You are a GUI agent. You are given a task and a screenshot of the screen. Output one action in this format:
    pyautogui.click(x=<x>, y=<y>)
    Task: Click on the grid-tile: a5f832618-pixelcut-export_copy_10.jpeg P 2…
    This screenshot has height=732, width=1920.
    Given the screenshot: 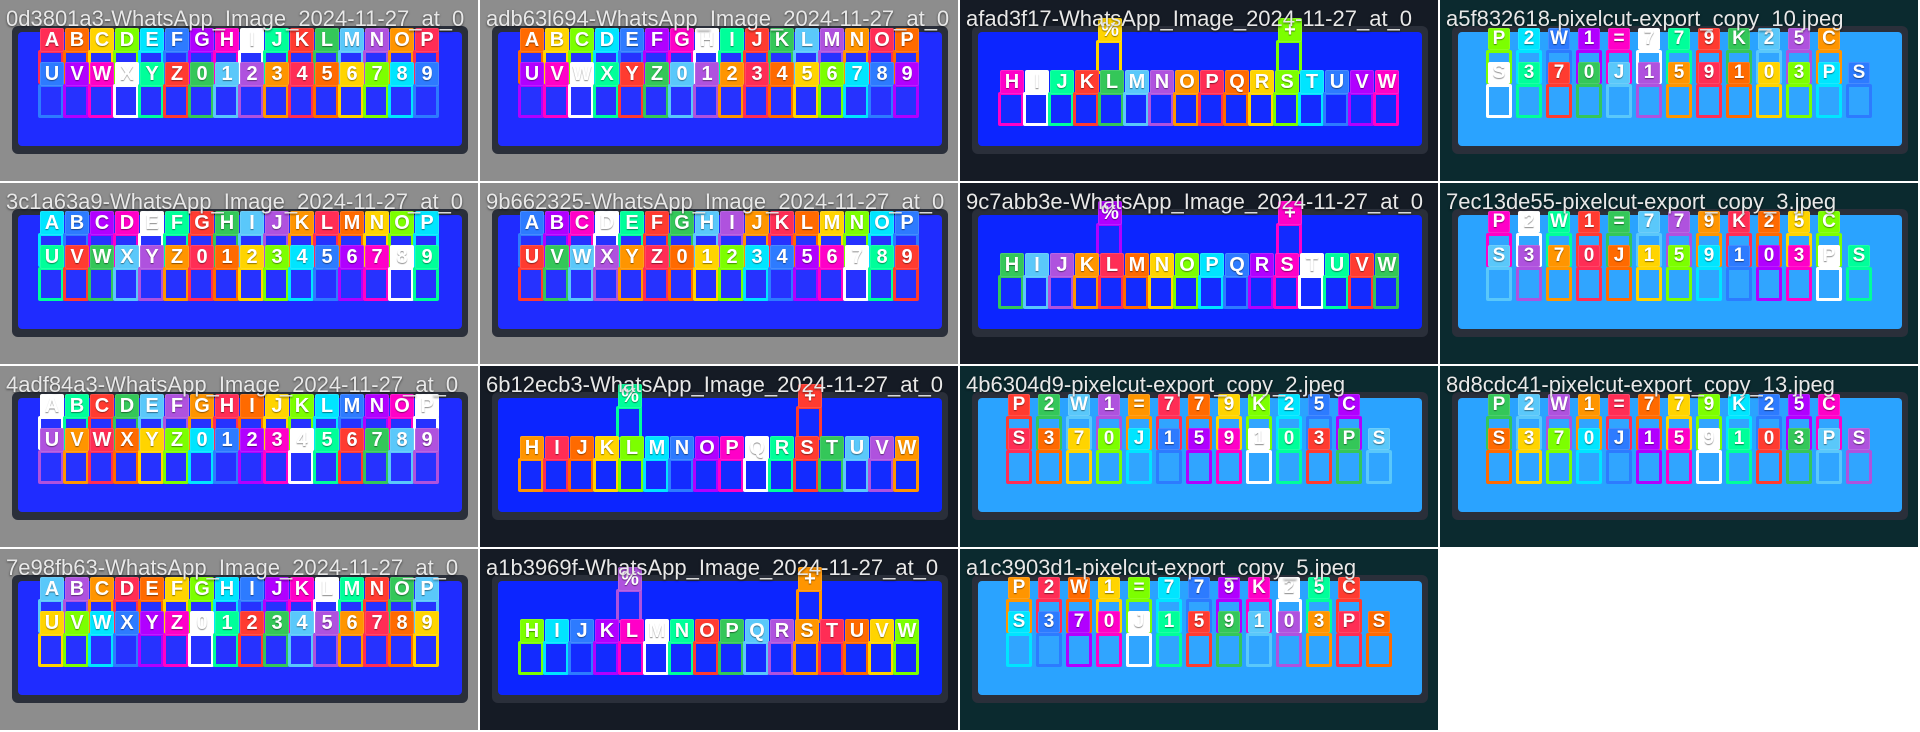 What is the action you would take?
    pyautogui.click(x=1680, y=91)
    